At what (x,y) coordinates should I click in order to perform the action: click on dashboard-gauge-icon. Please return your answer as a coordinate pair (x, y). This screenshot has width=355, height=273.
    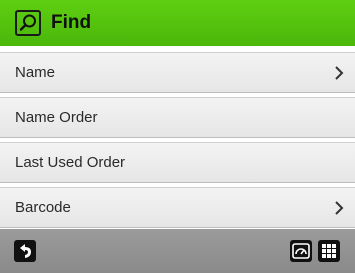
    Looking at the image, I should click on (301, 251).